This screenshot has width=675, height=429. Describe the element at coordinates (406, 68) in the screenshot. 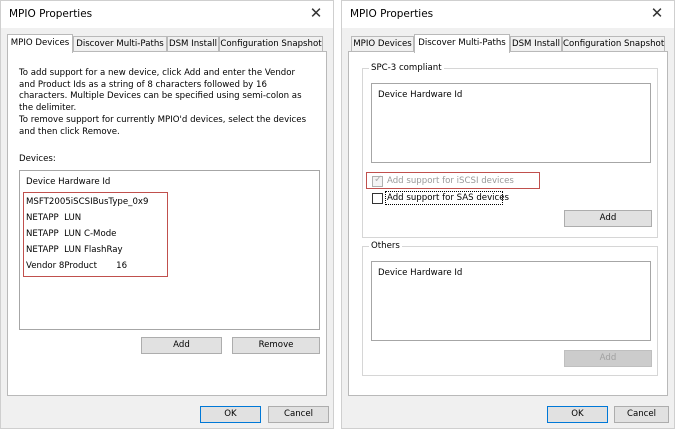

I see `spc3-group-title: SPC-3 compliant` at that location.